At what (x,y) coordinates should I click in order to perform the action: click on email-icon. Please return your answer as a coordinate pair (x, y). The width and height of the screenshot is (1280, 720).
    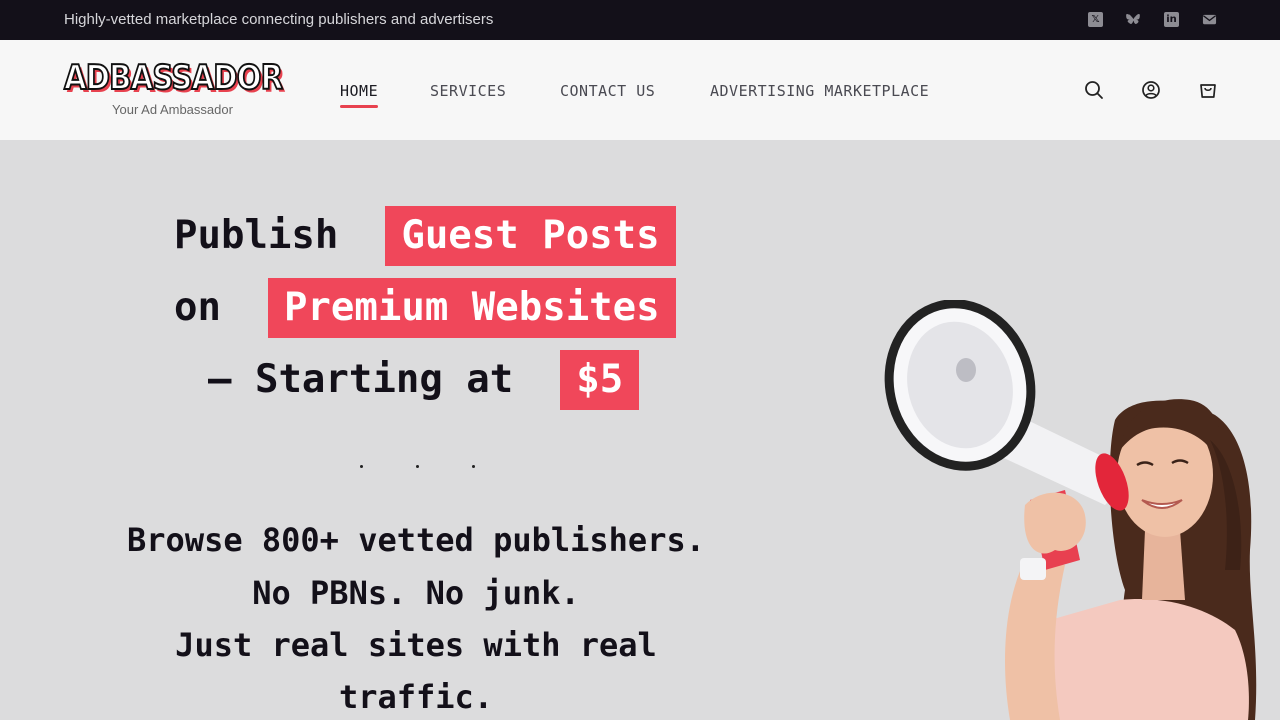
    Looking at the image, I should click on (1209, 19).